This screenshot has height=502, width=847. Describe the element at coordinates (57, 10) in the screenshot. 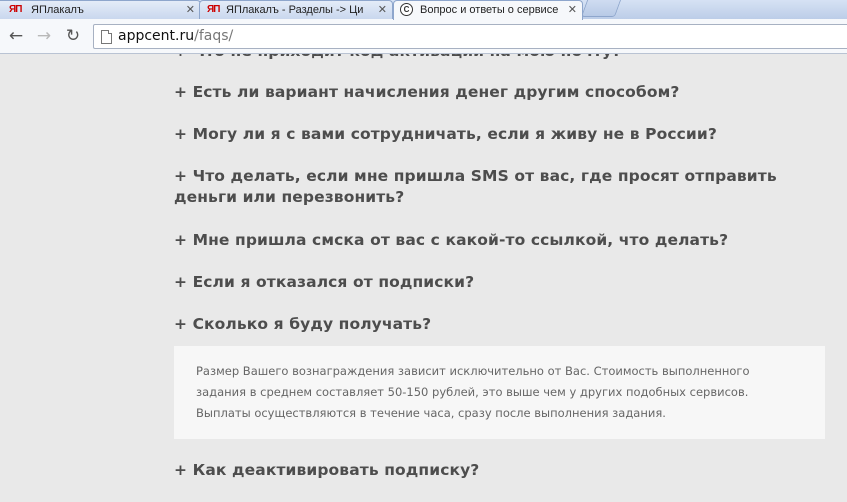

I see `tab-title: ЯПлакалъ` at that location.